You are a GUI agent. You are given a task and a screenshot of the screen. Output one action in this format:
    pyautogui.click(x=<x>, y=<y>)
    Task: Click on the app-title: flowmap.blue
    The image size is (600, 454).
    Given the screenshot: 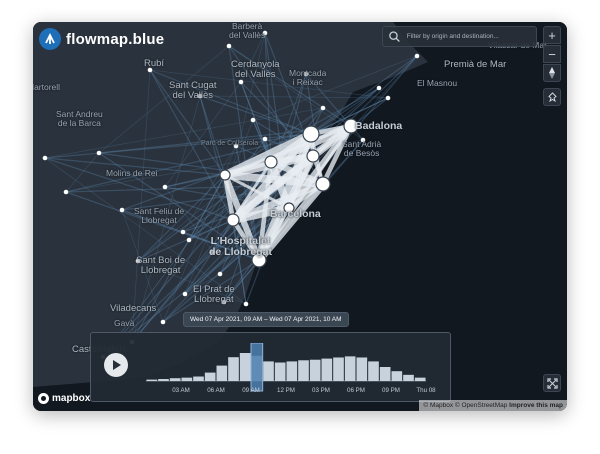 What is the action you would take?
    pyautogui.click(x=115, y=39)
    